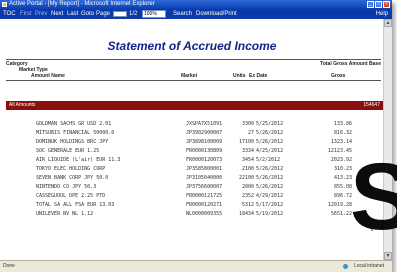 The height and width of the screenshot is (272, 397). Describe the element at coordinates (270, 196) in the screenshot. I see `cell-ex-date: 4/29/2012` at that location.